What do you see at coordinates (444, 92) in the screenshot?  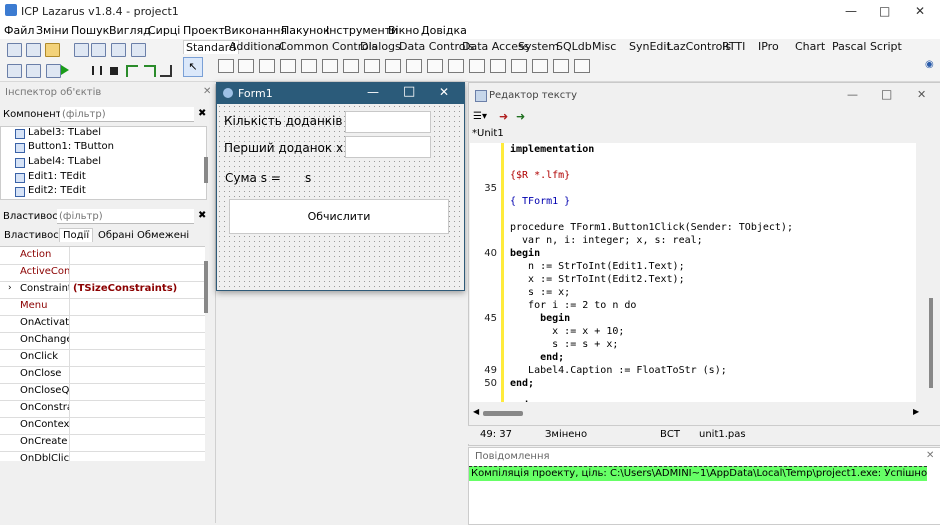 I see `form1-close-icon: ✕` at bounding box center [444, 92].